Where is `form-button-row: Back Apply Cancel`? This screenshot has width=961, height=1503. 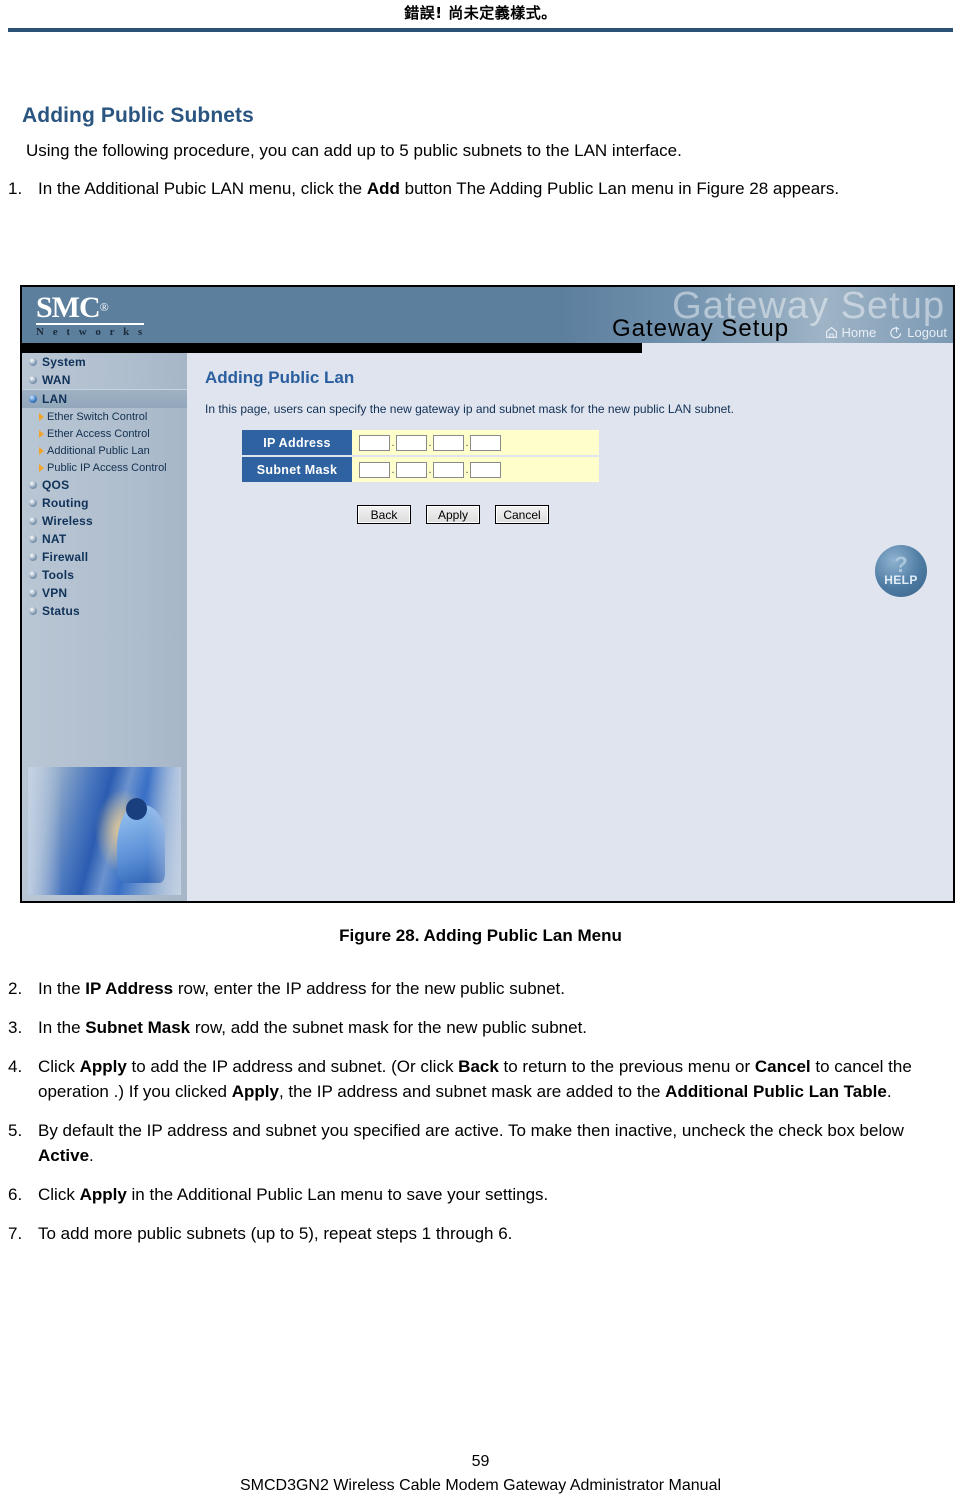
form-button-row: Back Apply Cancel is located at coordinates (453, 514).